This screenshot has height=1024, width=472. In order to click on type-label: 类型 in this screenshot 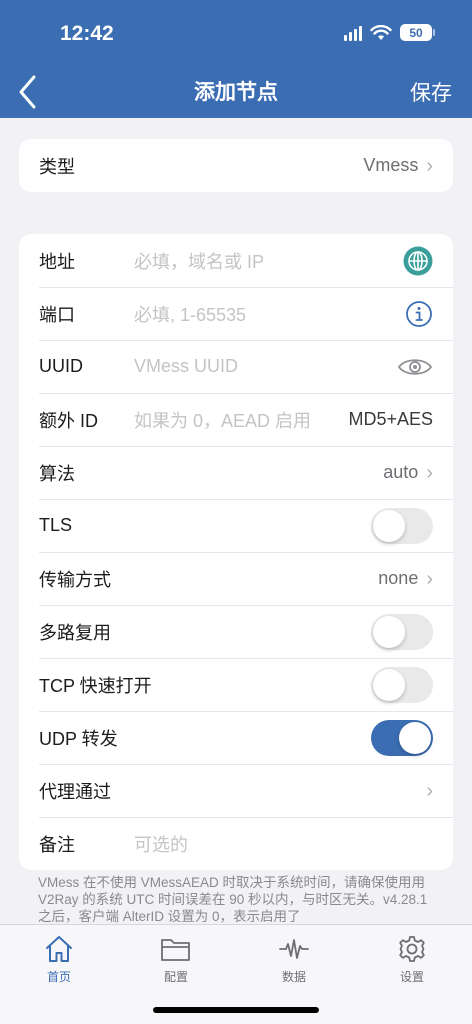, I will do `click(57, 166)`.